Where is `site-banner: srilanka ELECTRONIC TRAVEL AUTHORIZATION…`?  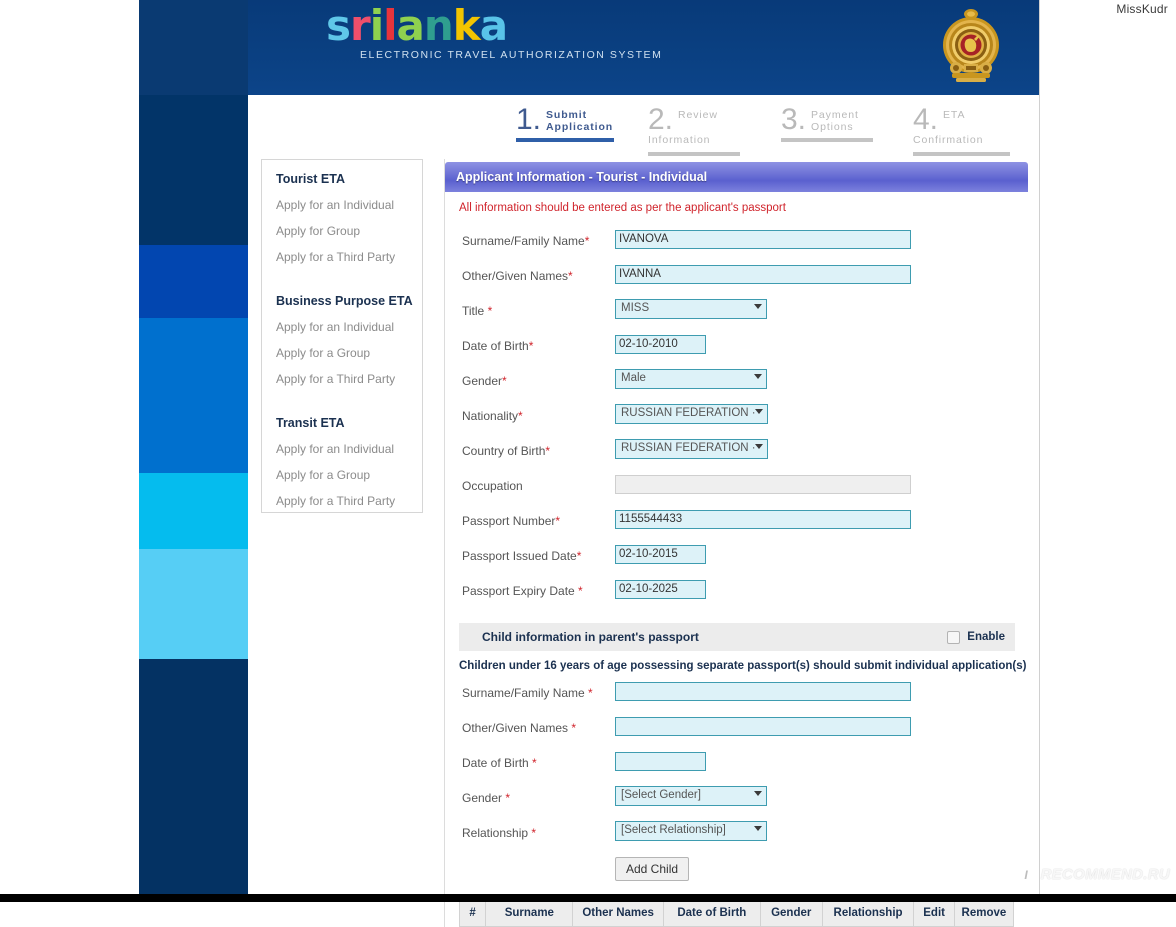 site-banner: srilanka ELECTRONIC TRAVEL AUTHORIZATION… is located at coordinates (644, 47).